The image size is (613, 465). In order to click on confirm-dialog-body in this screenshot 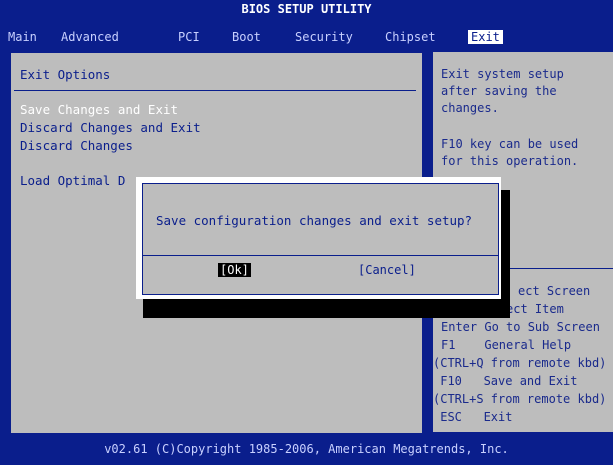, I will do `click(320, 239)`.